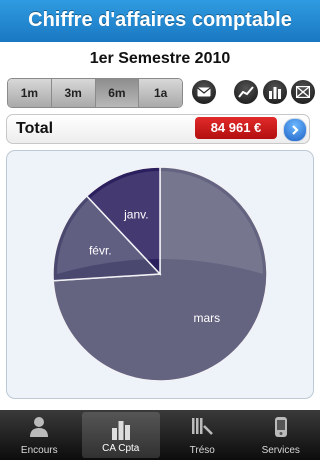  I want to click on tab-label: Services, so click(280, 450).